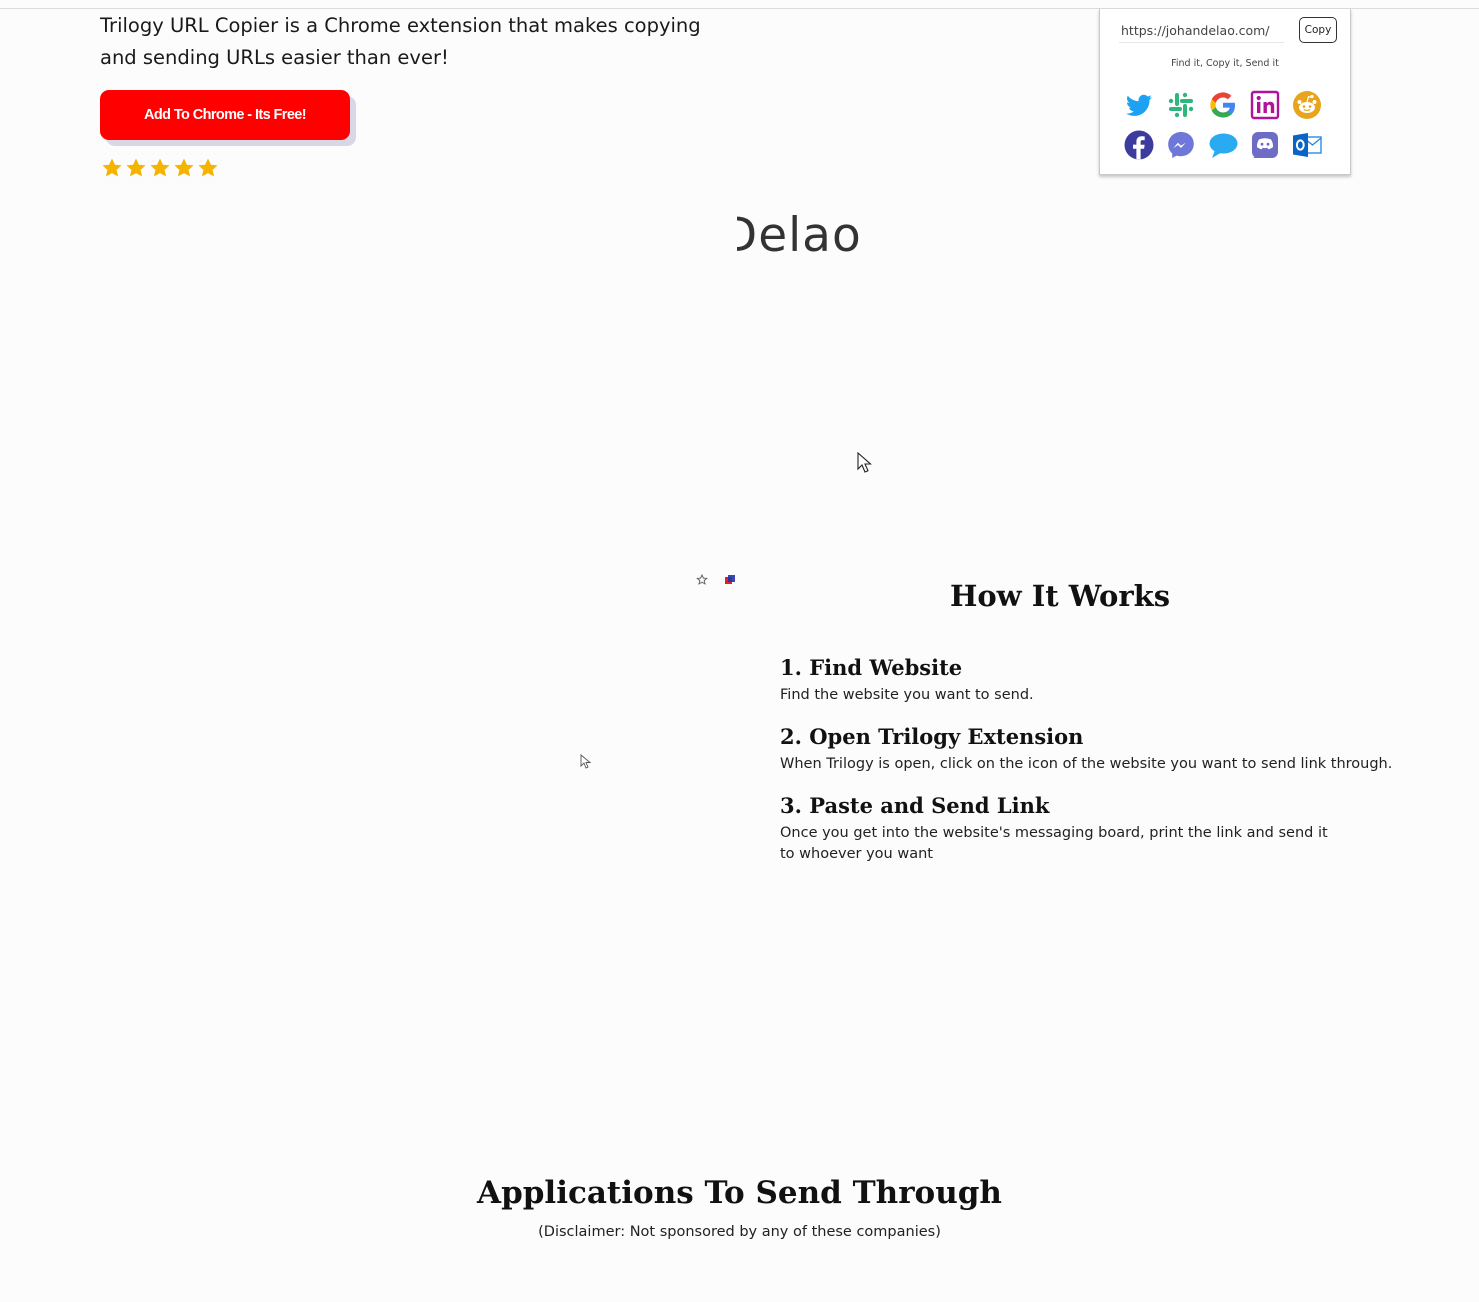 The width and height of the screenshot is (1479, 1302). I want to click on small-icon-row, so click(716, 582).